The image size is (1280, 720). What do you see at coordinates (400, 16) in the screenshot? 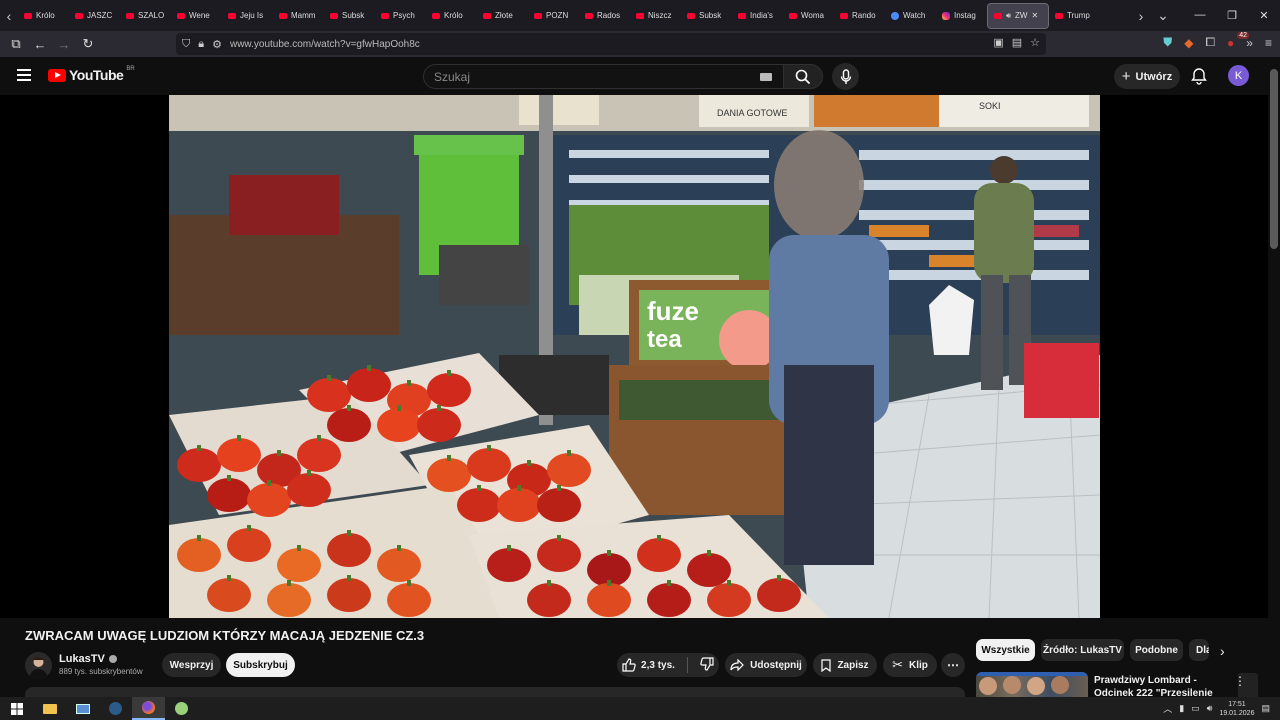
I see `browser-tab: Psych` at bounding box center [400, 16].